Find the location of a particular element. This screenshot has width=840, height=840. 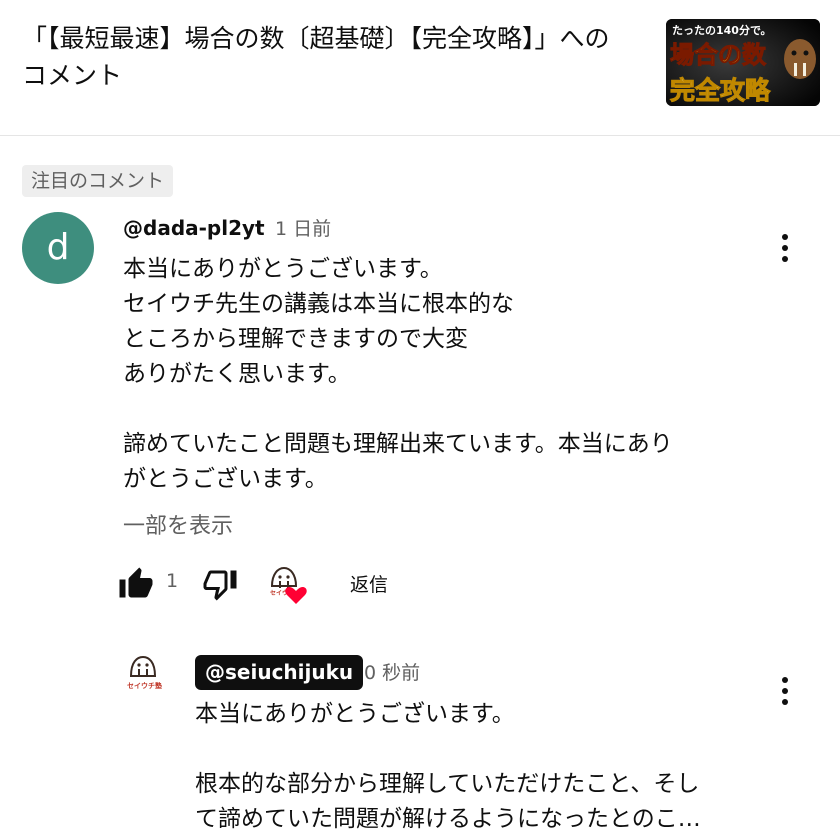

reply-line: 本当にありがとうございます。 is located at coordinates (355, 714).